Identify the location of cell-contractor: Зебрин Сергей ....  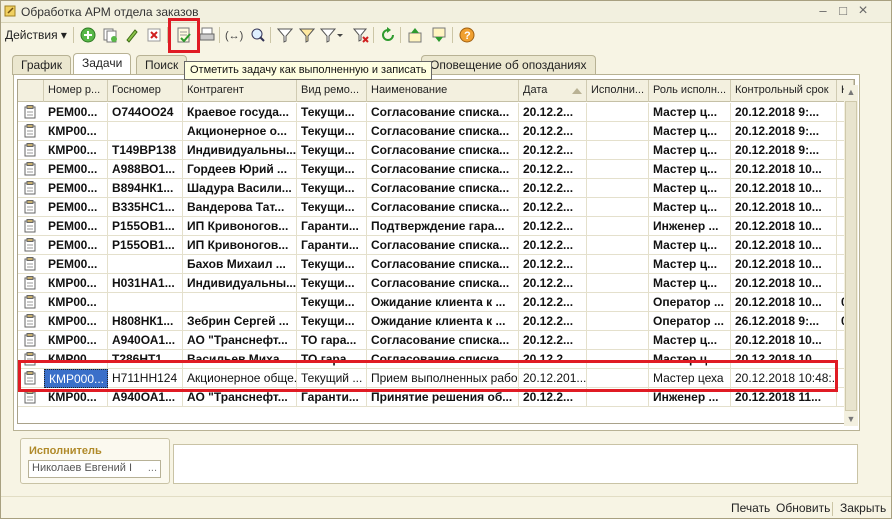
(240, 321).